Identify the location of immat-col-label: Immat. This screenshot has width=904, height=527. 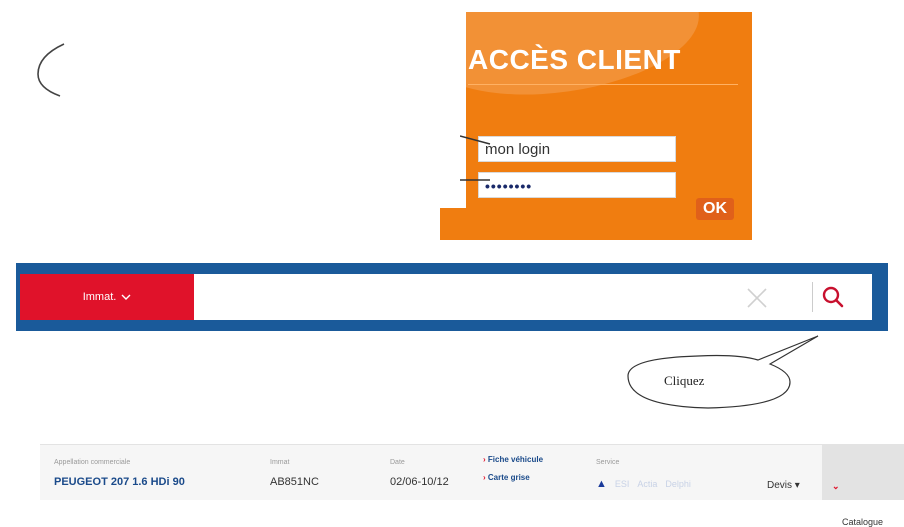
(280, 462).